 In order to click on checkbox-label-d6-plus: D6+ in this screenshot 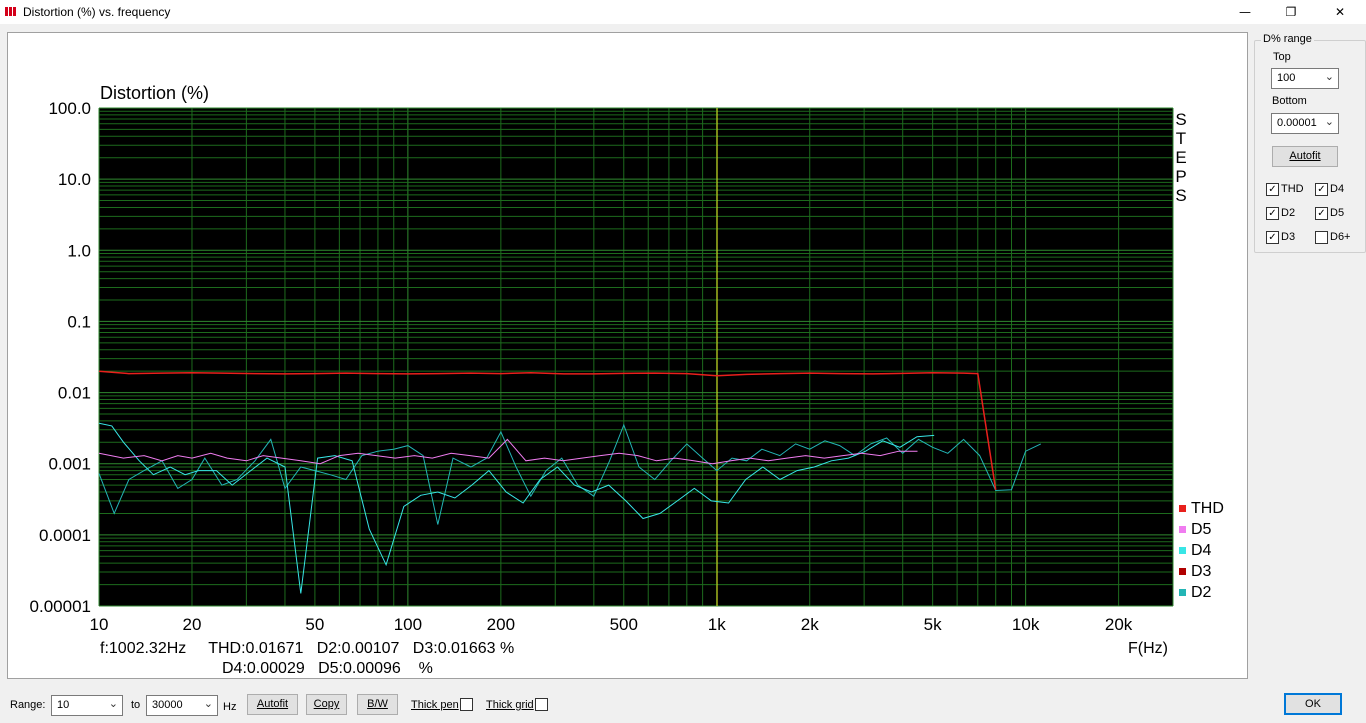, I will do `click(1340, 237)`.